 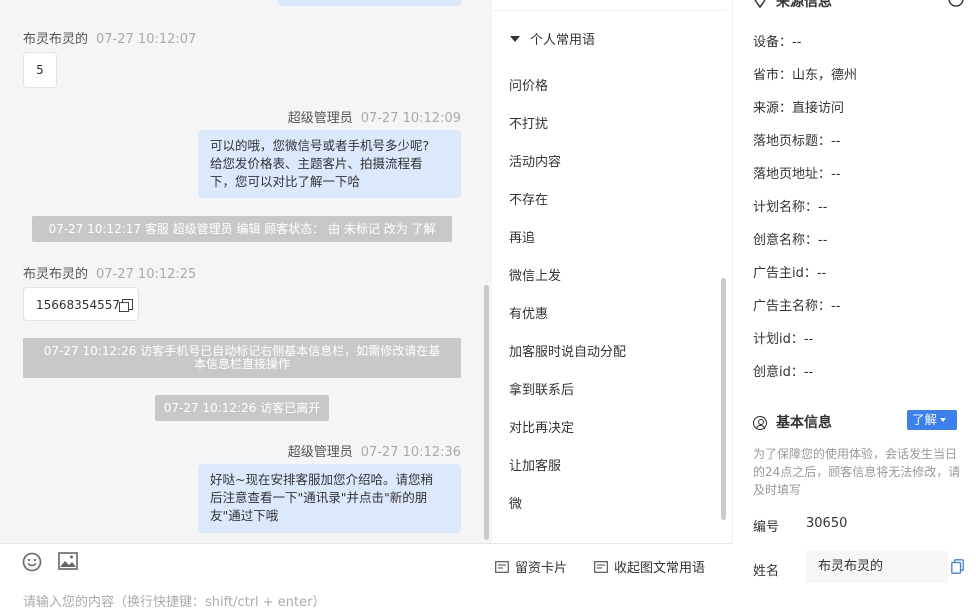 What do you see at coordinates (797, 141) in the screenshot?
I see `info-row-landing-title: 落地页标题：--` at bounding box center [797, 141].